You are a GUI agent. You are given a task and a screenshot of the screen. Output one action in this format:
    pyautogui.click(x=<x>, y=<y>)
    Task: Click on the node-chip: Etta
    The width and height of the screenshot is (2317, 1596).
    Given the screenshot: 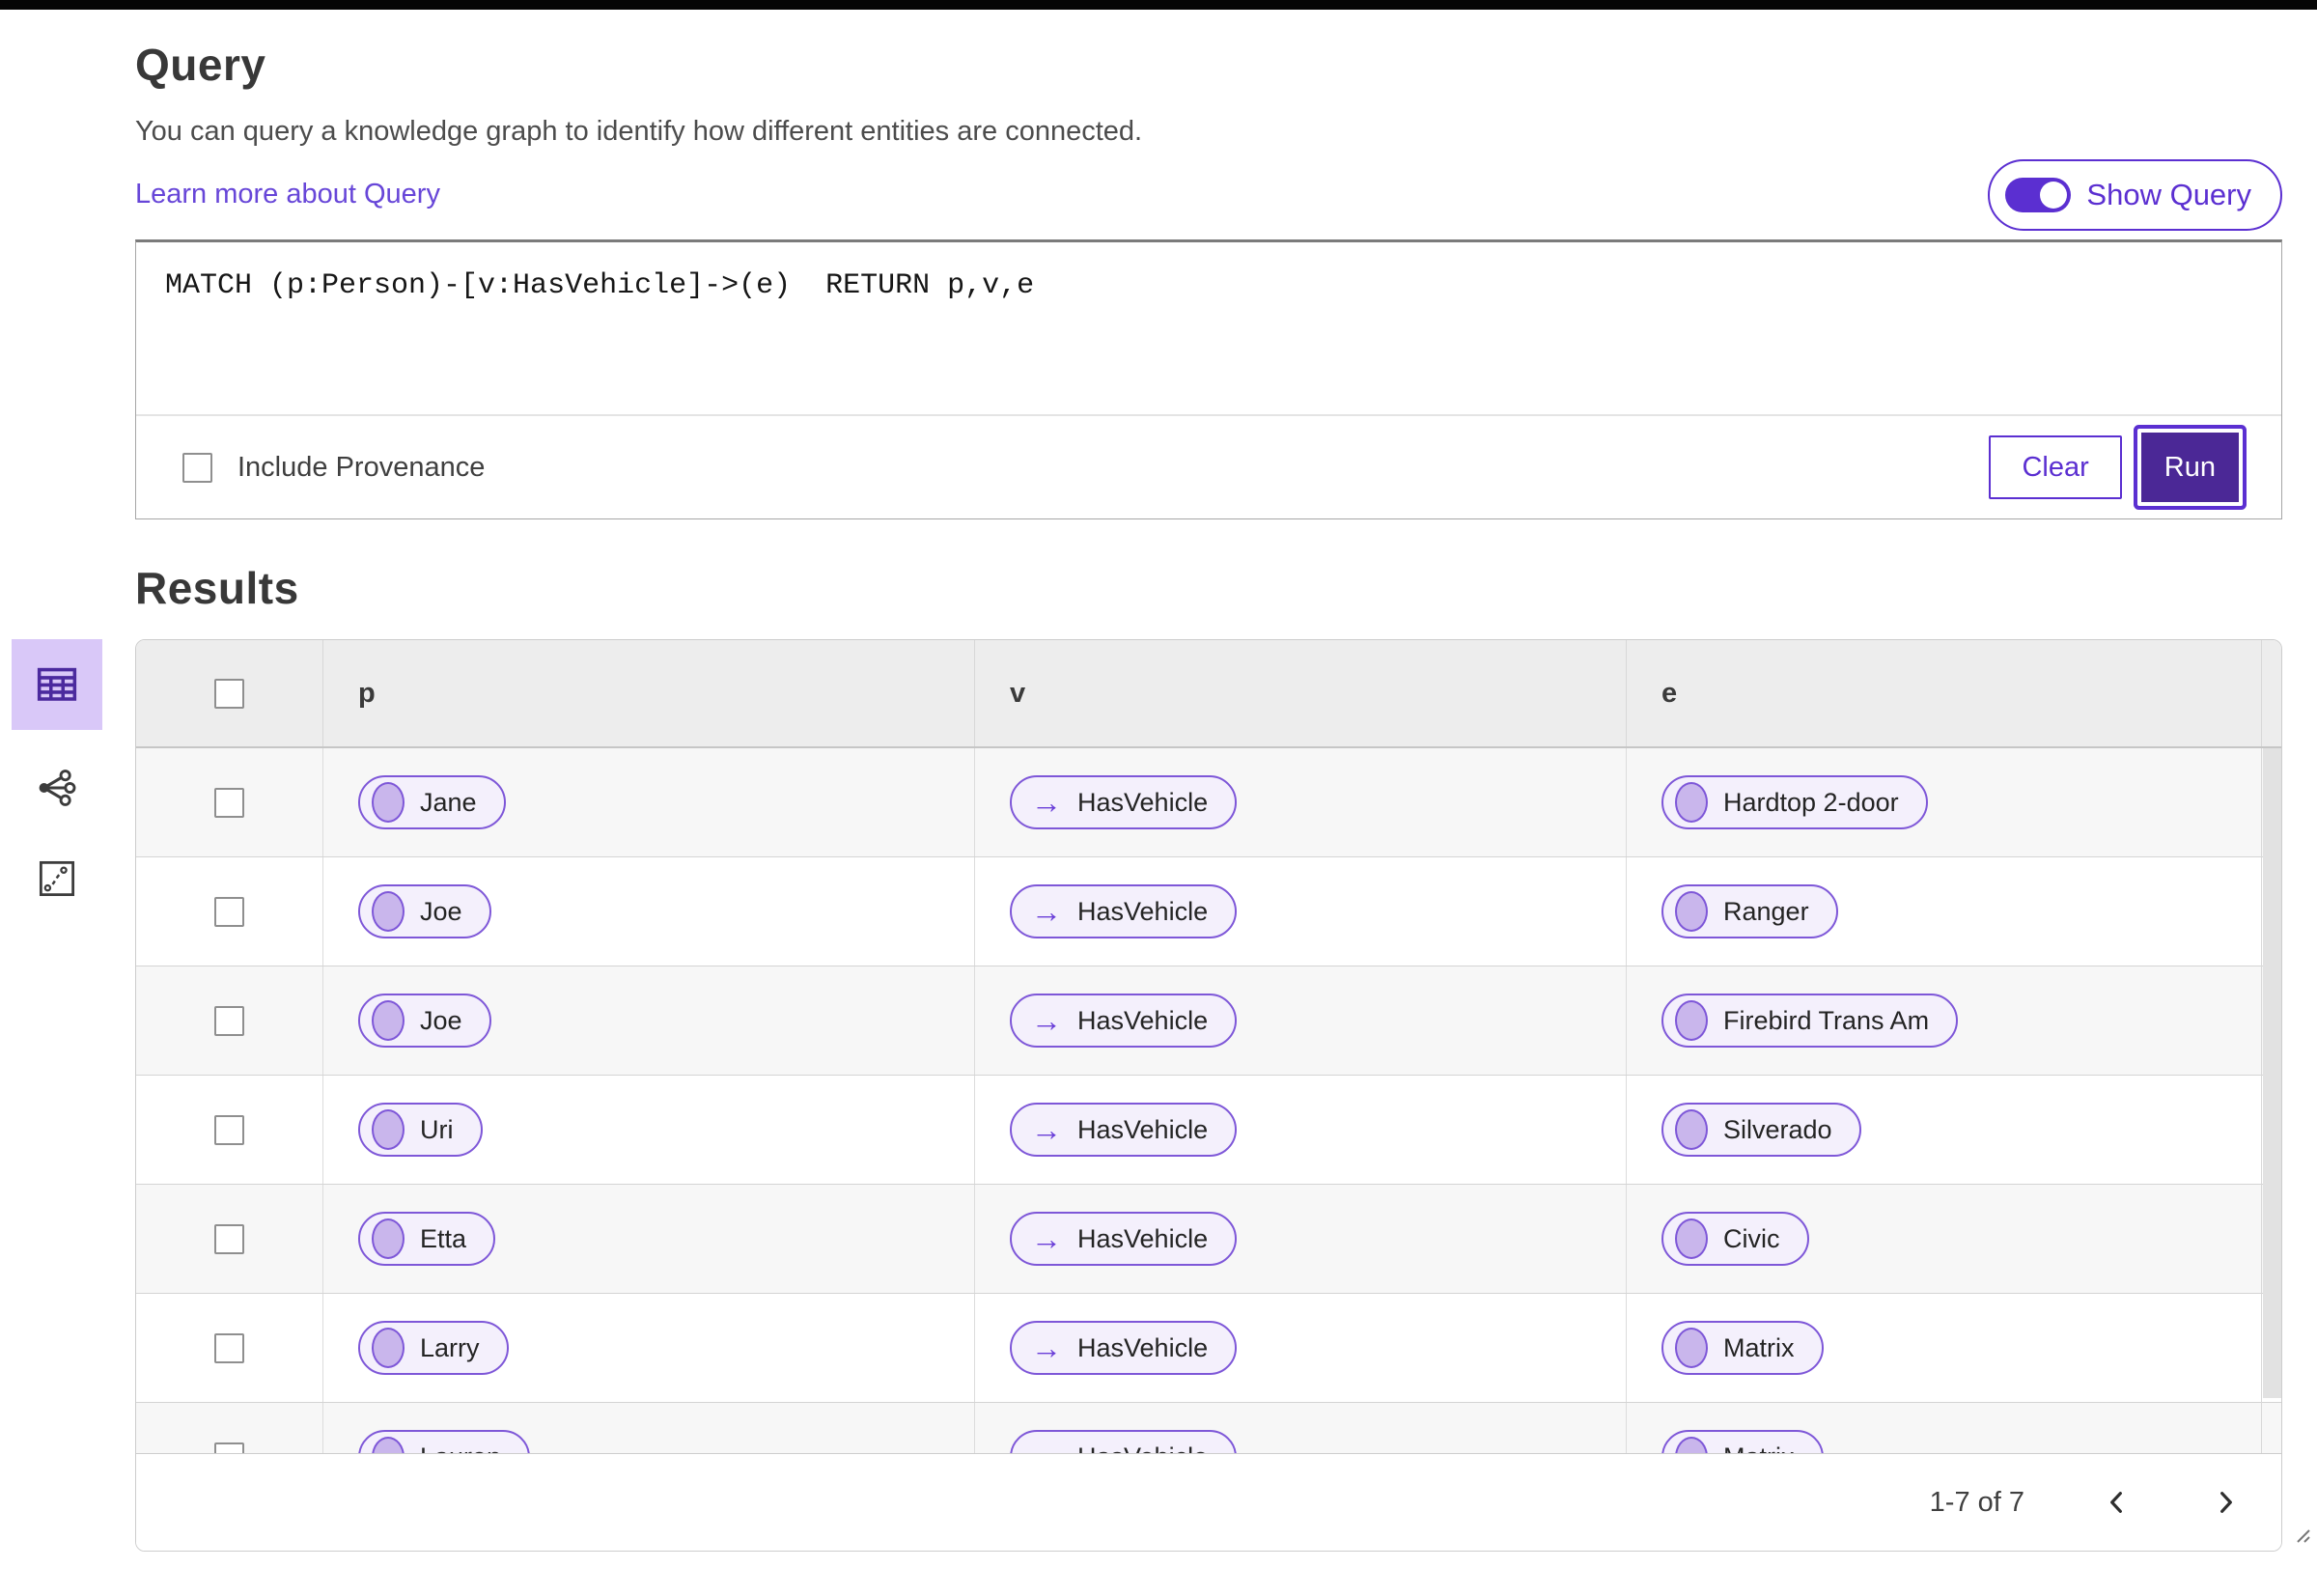 What is the action you would take?
    pyautogui.click(x=427, y=1239)
    